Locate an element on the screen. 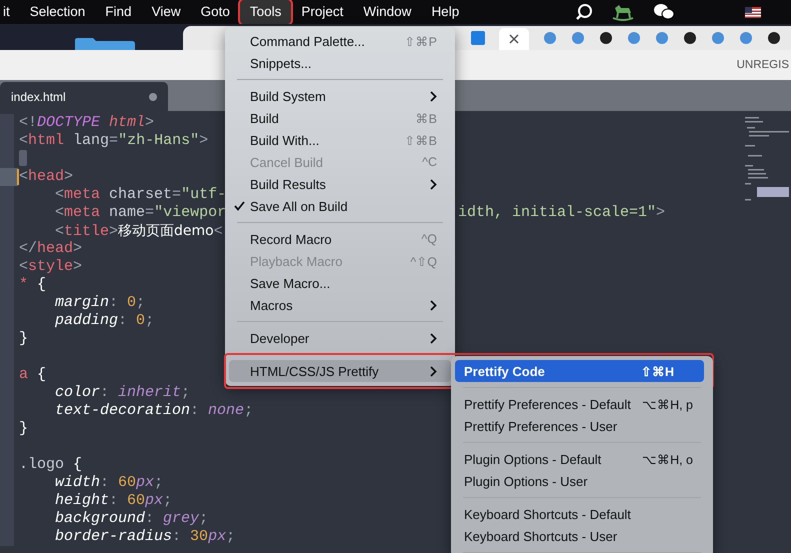  code-line: .logo { is located at coordinates (50, 464).